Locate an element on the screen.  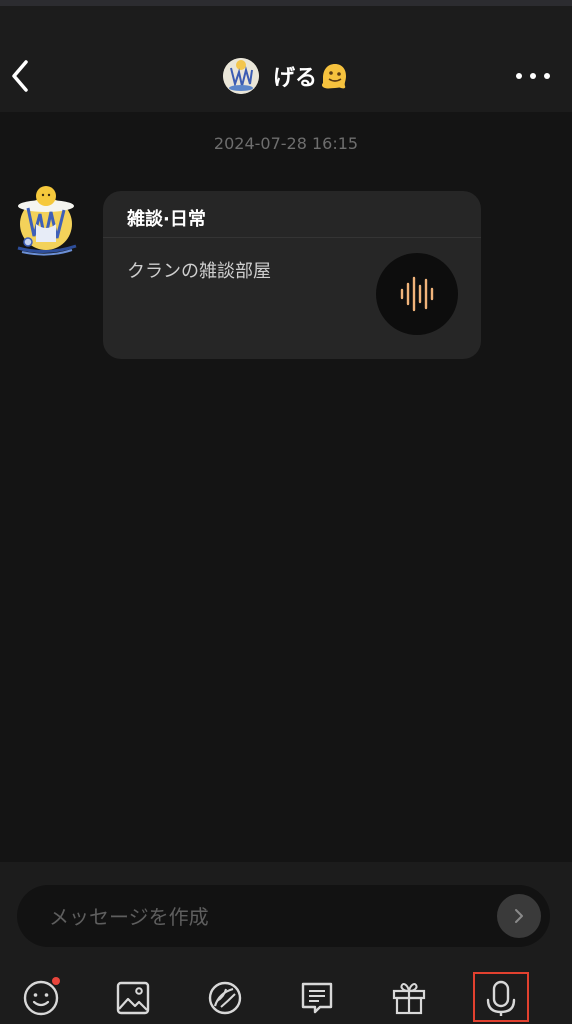
sender-avatar is located at coordinates (46, 220).